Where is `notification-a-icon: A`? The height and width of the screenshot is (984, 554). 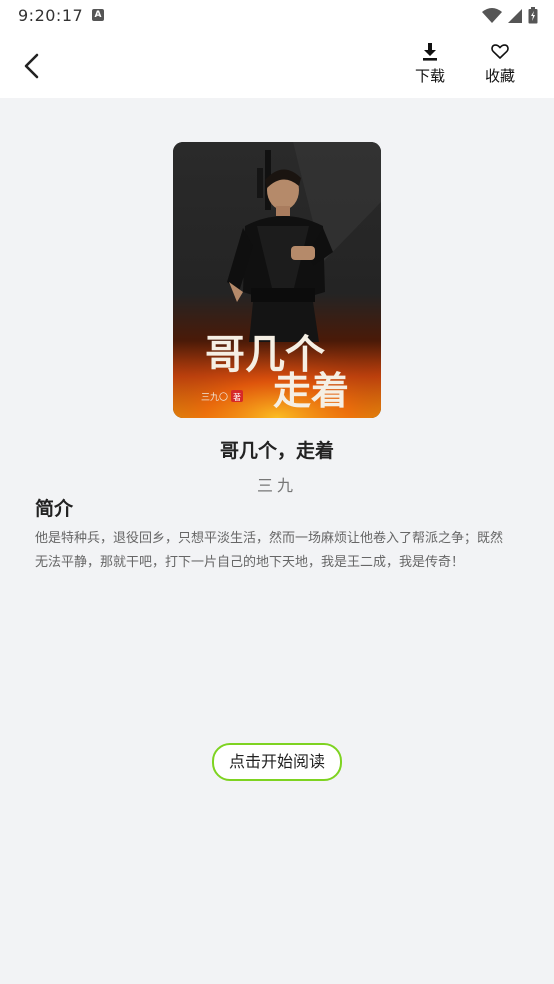
notification-a-icon: A is located at coordinates (98, 15).